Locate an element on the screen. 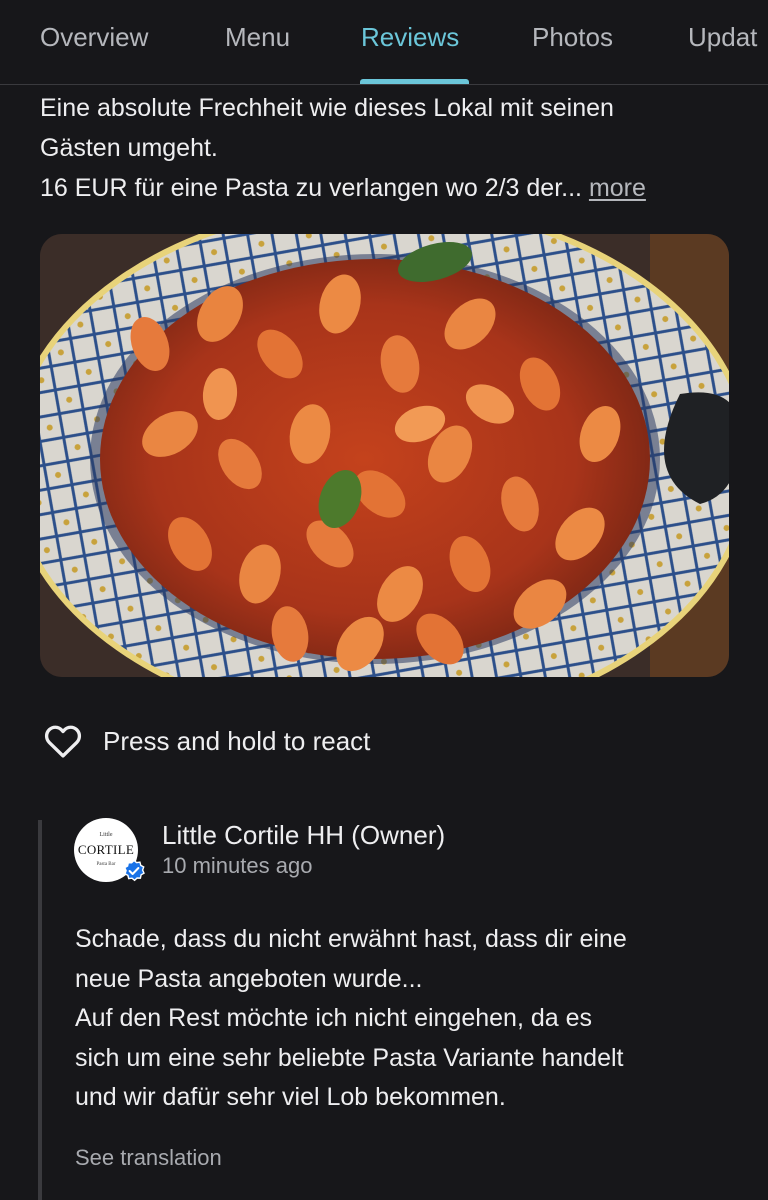 This screenshot has width=768, height=1200. owner-avatar: Little CORTILE Pasta Bar is located at coordinates (109, 850).